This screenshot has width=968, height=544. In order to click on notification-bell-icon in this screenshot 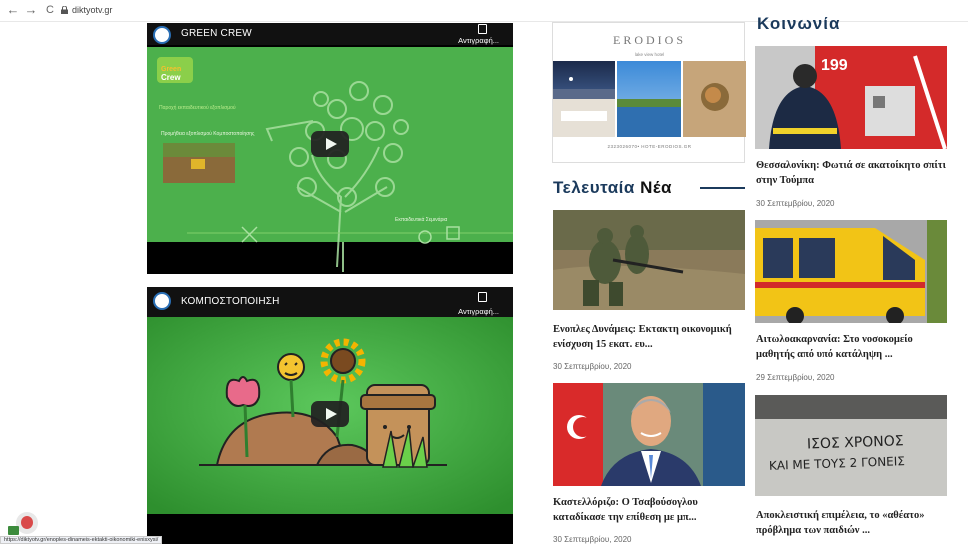, I will do `click(27, 523)`.